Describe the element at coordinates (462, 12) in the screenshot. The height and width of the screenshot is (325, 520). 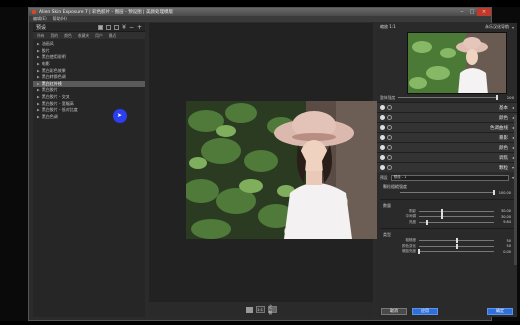
I see `minimize-icon: ‒` at that location.